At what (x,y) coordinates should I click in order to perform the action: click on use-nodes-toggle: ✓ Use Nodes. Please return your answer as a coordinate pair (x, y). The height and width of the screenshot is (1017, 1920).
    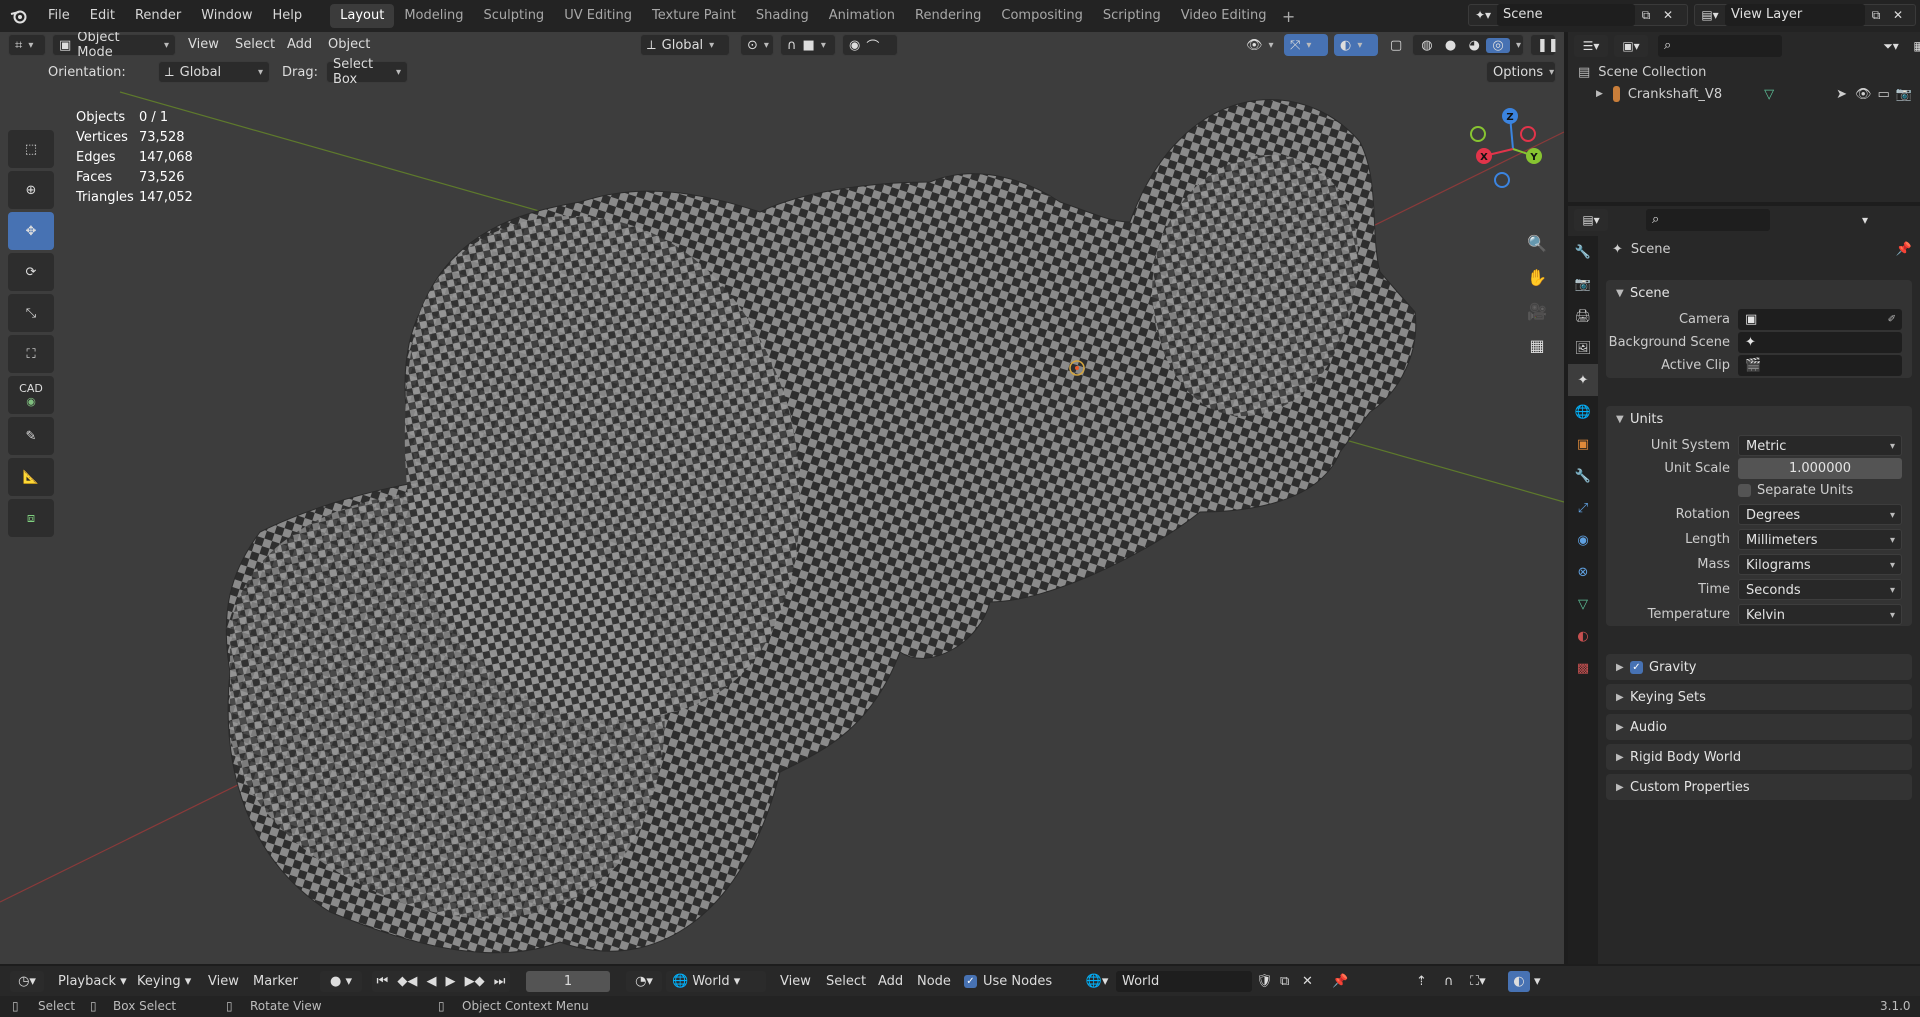
    Looking at the image, I should click on (1008, 981).